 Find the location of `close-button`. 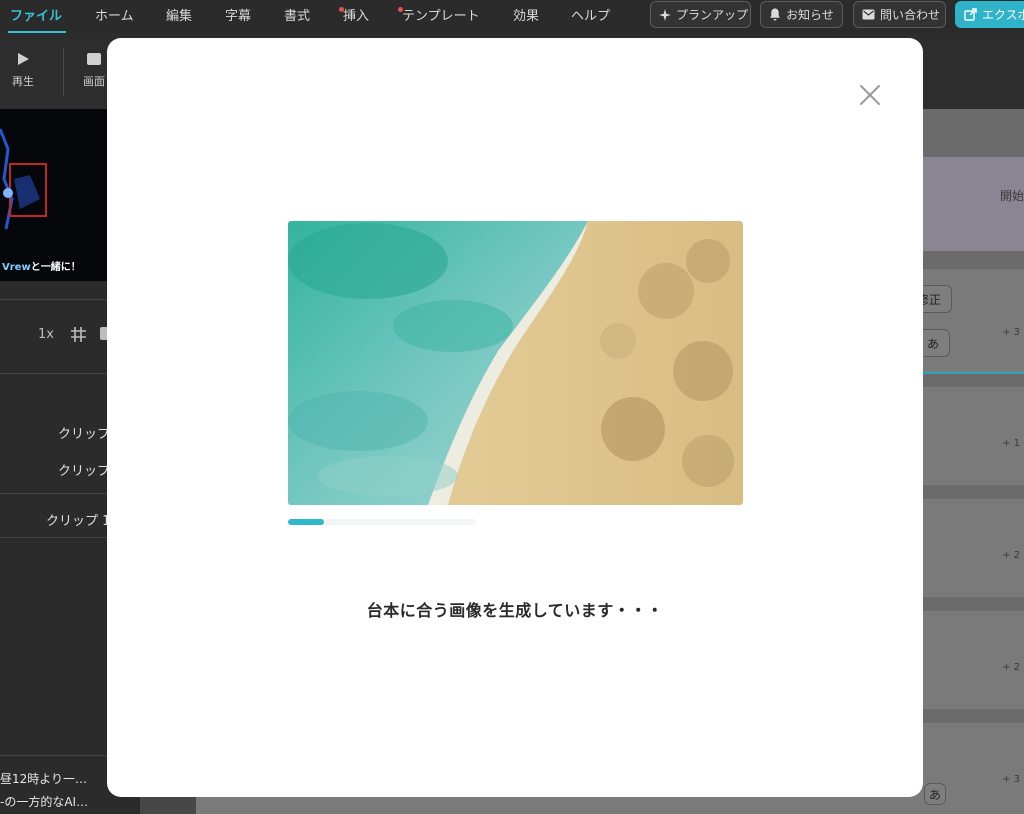

close-button is located at coordinates (870, 95).